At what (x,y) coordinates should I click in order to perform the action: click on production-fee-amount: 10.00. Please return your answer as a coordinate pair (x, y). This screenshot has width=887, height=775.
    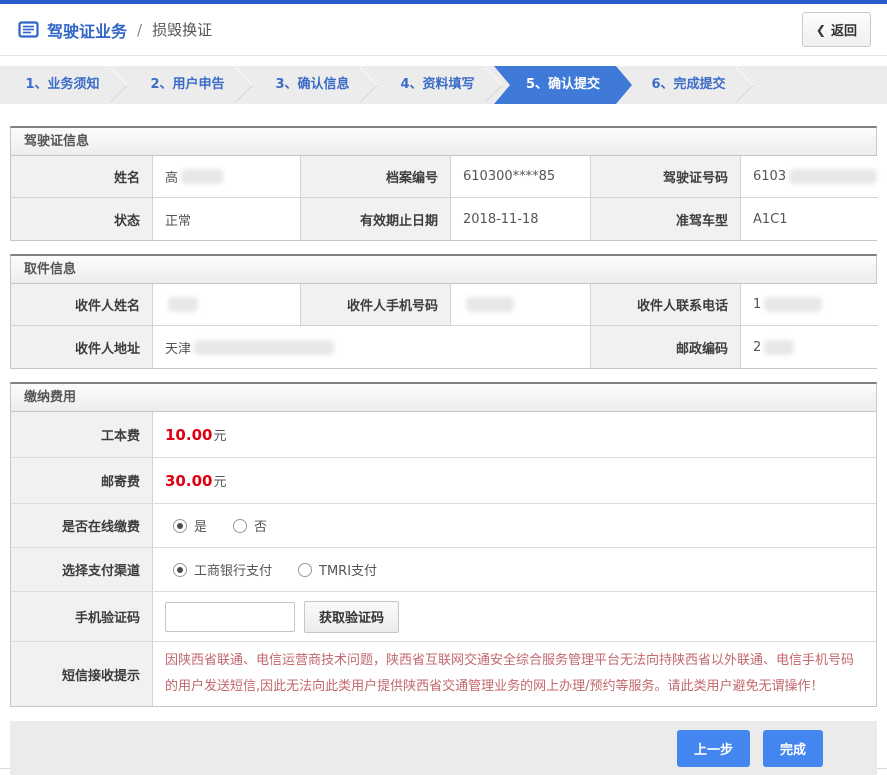
    Looking at the image, I should click on (189, 434).